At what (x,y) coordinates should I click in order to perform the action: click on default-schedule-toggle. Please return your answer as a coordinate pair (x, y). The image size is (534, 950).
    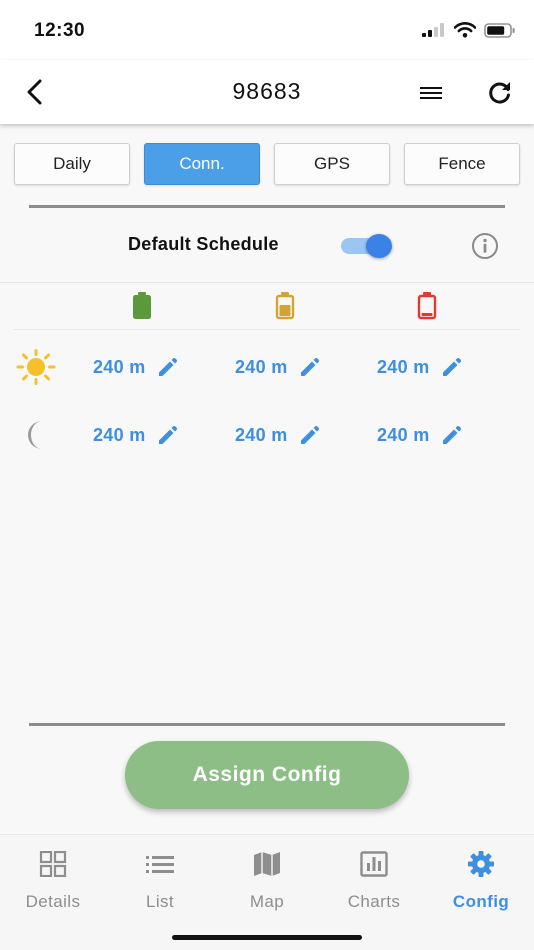
    Looking at the image, I should click on (367, 246).